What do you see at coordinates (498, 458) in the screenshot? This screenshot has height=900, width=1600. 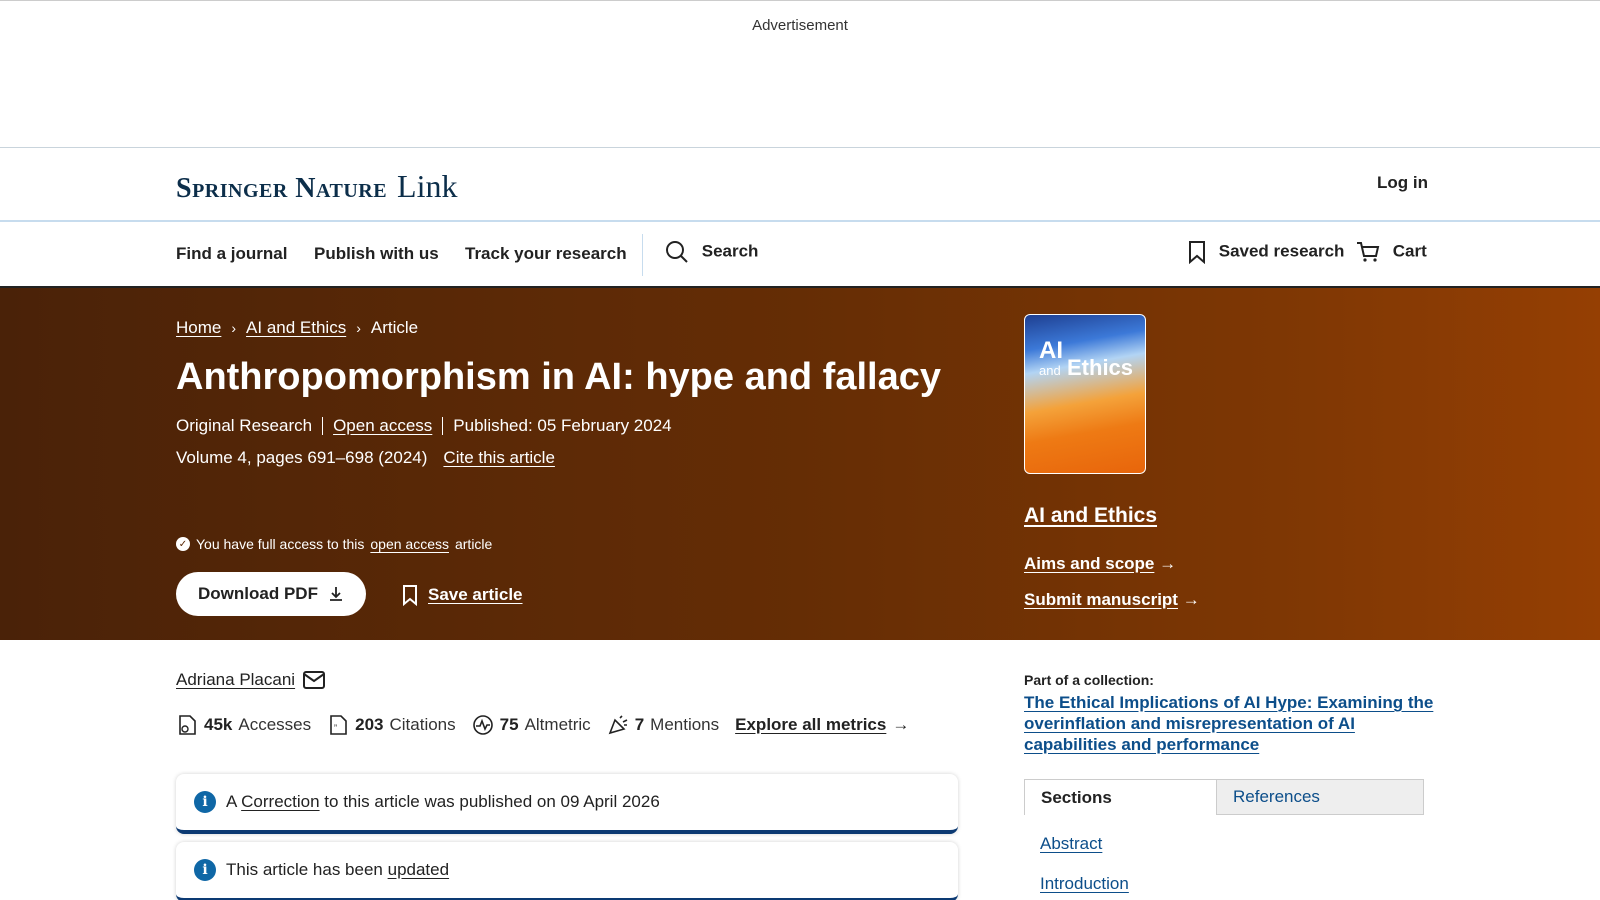 I see `cite-article-link: Cite this article` at bounding box center [498, 458].